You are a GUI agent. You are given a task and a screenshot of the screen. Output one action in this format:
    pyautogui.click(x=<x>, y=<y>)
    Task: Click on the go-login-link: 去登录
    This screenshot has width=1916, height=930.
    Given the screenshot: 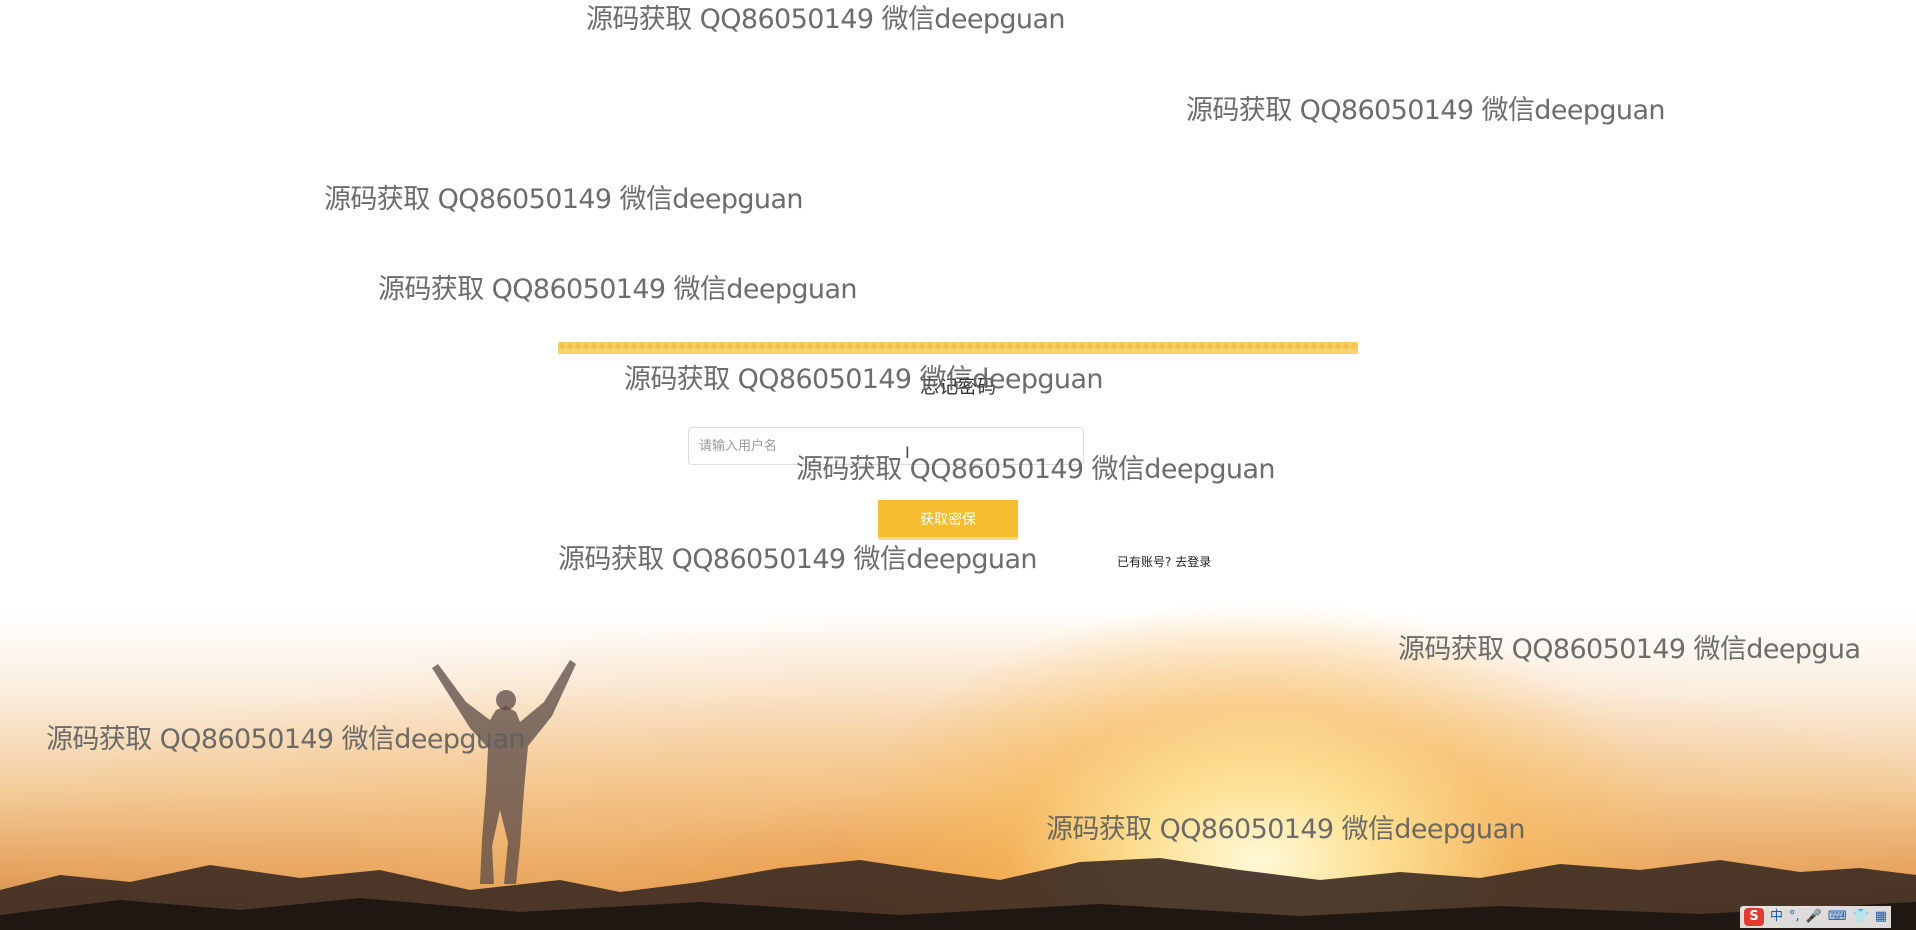 What is the action you would take?
    pyautogui.click(x=1193, y=562)
    